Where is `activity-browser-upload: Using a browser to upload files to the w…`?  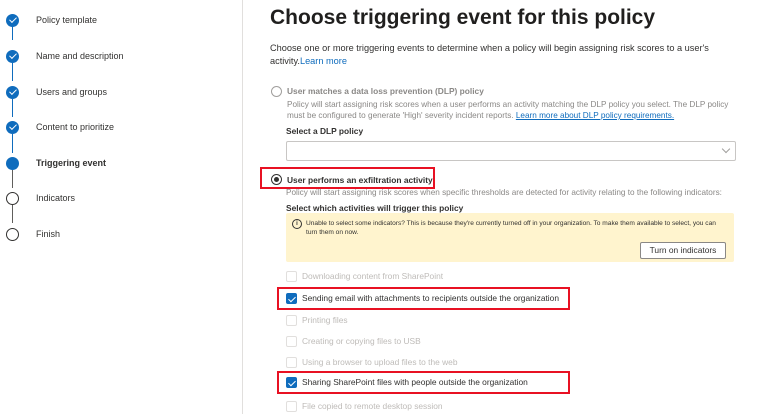 activity-browser-upload: Using a browser to upload files to the w… is located at coordinates (372, 362).